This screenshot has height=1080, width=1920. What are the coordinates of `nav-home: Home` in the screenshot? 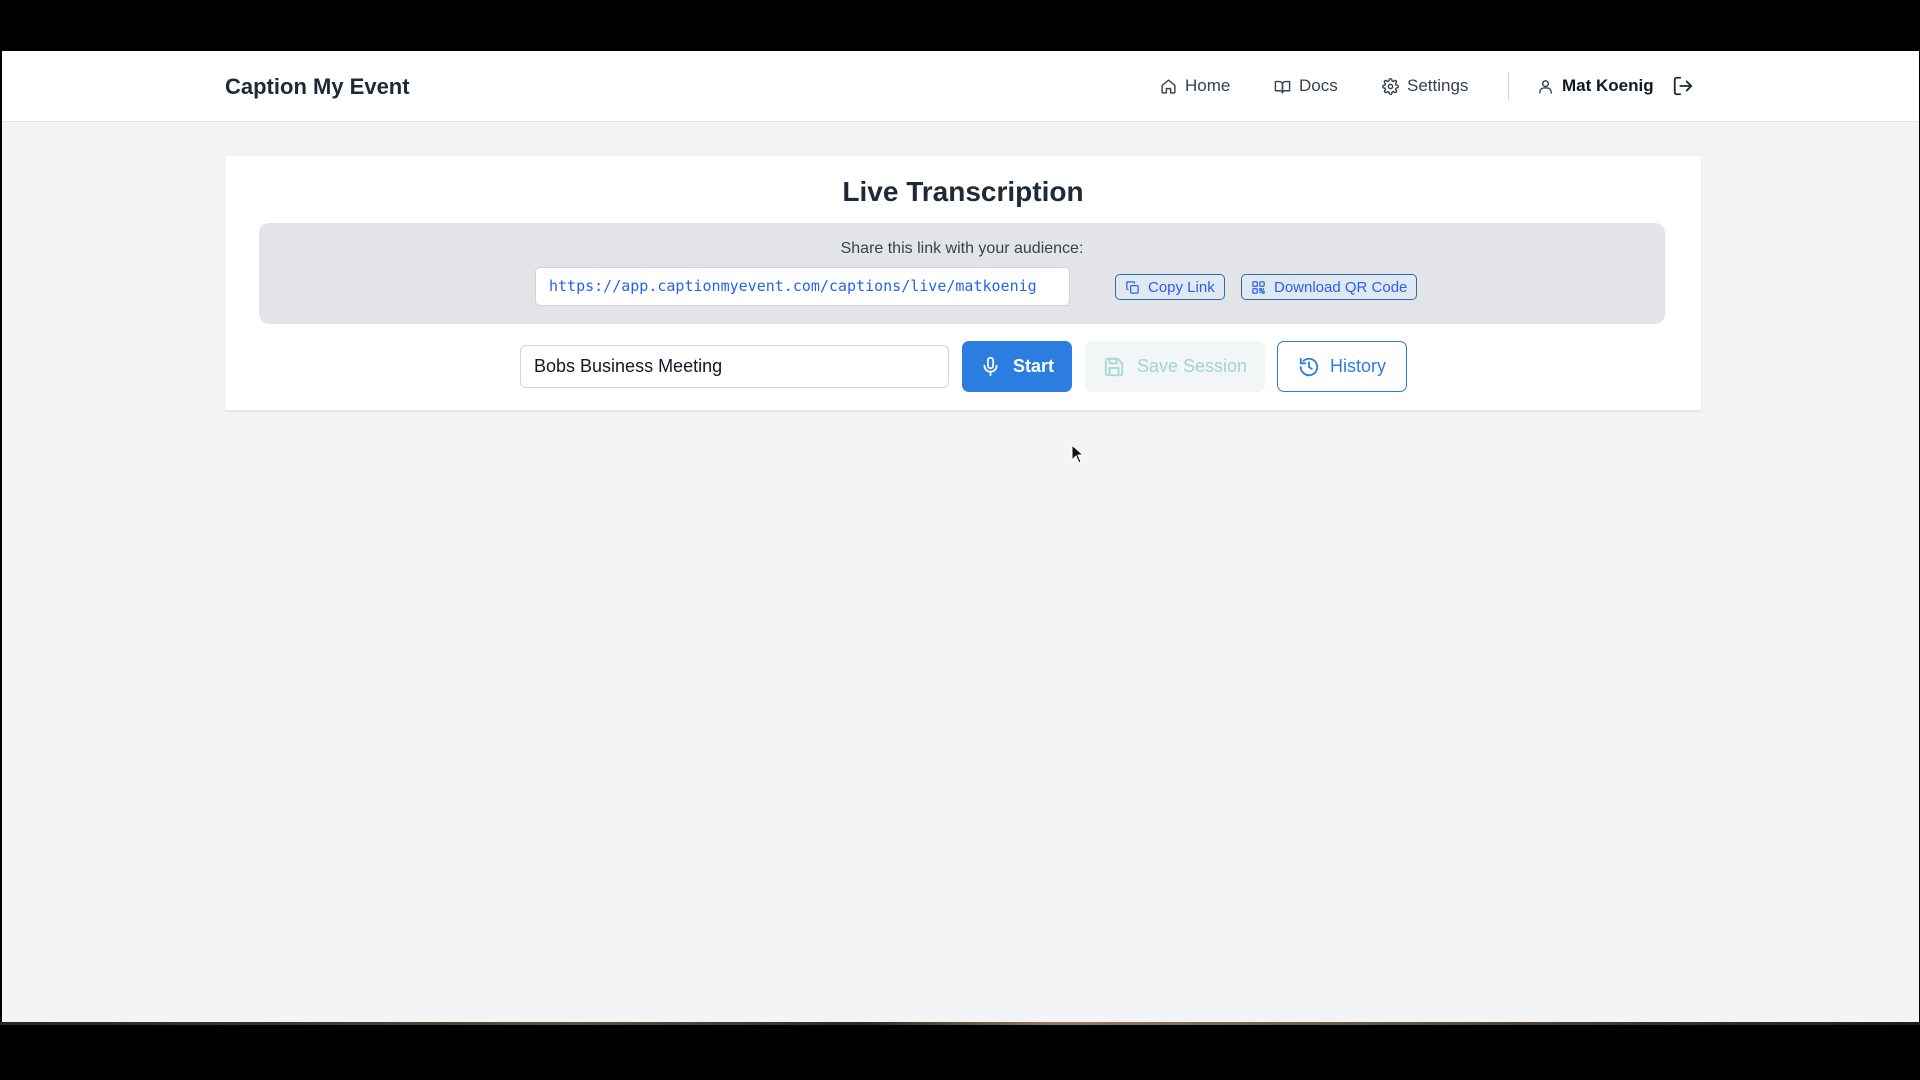 It's located at (1195, 86).